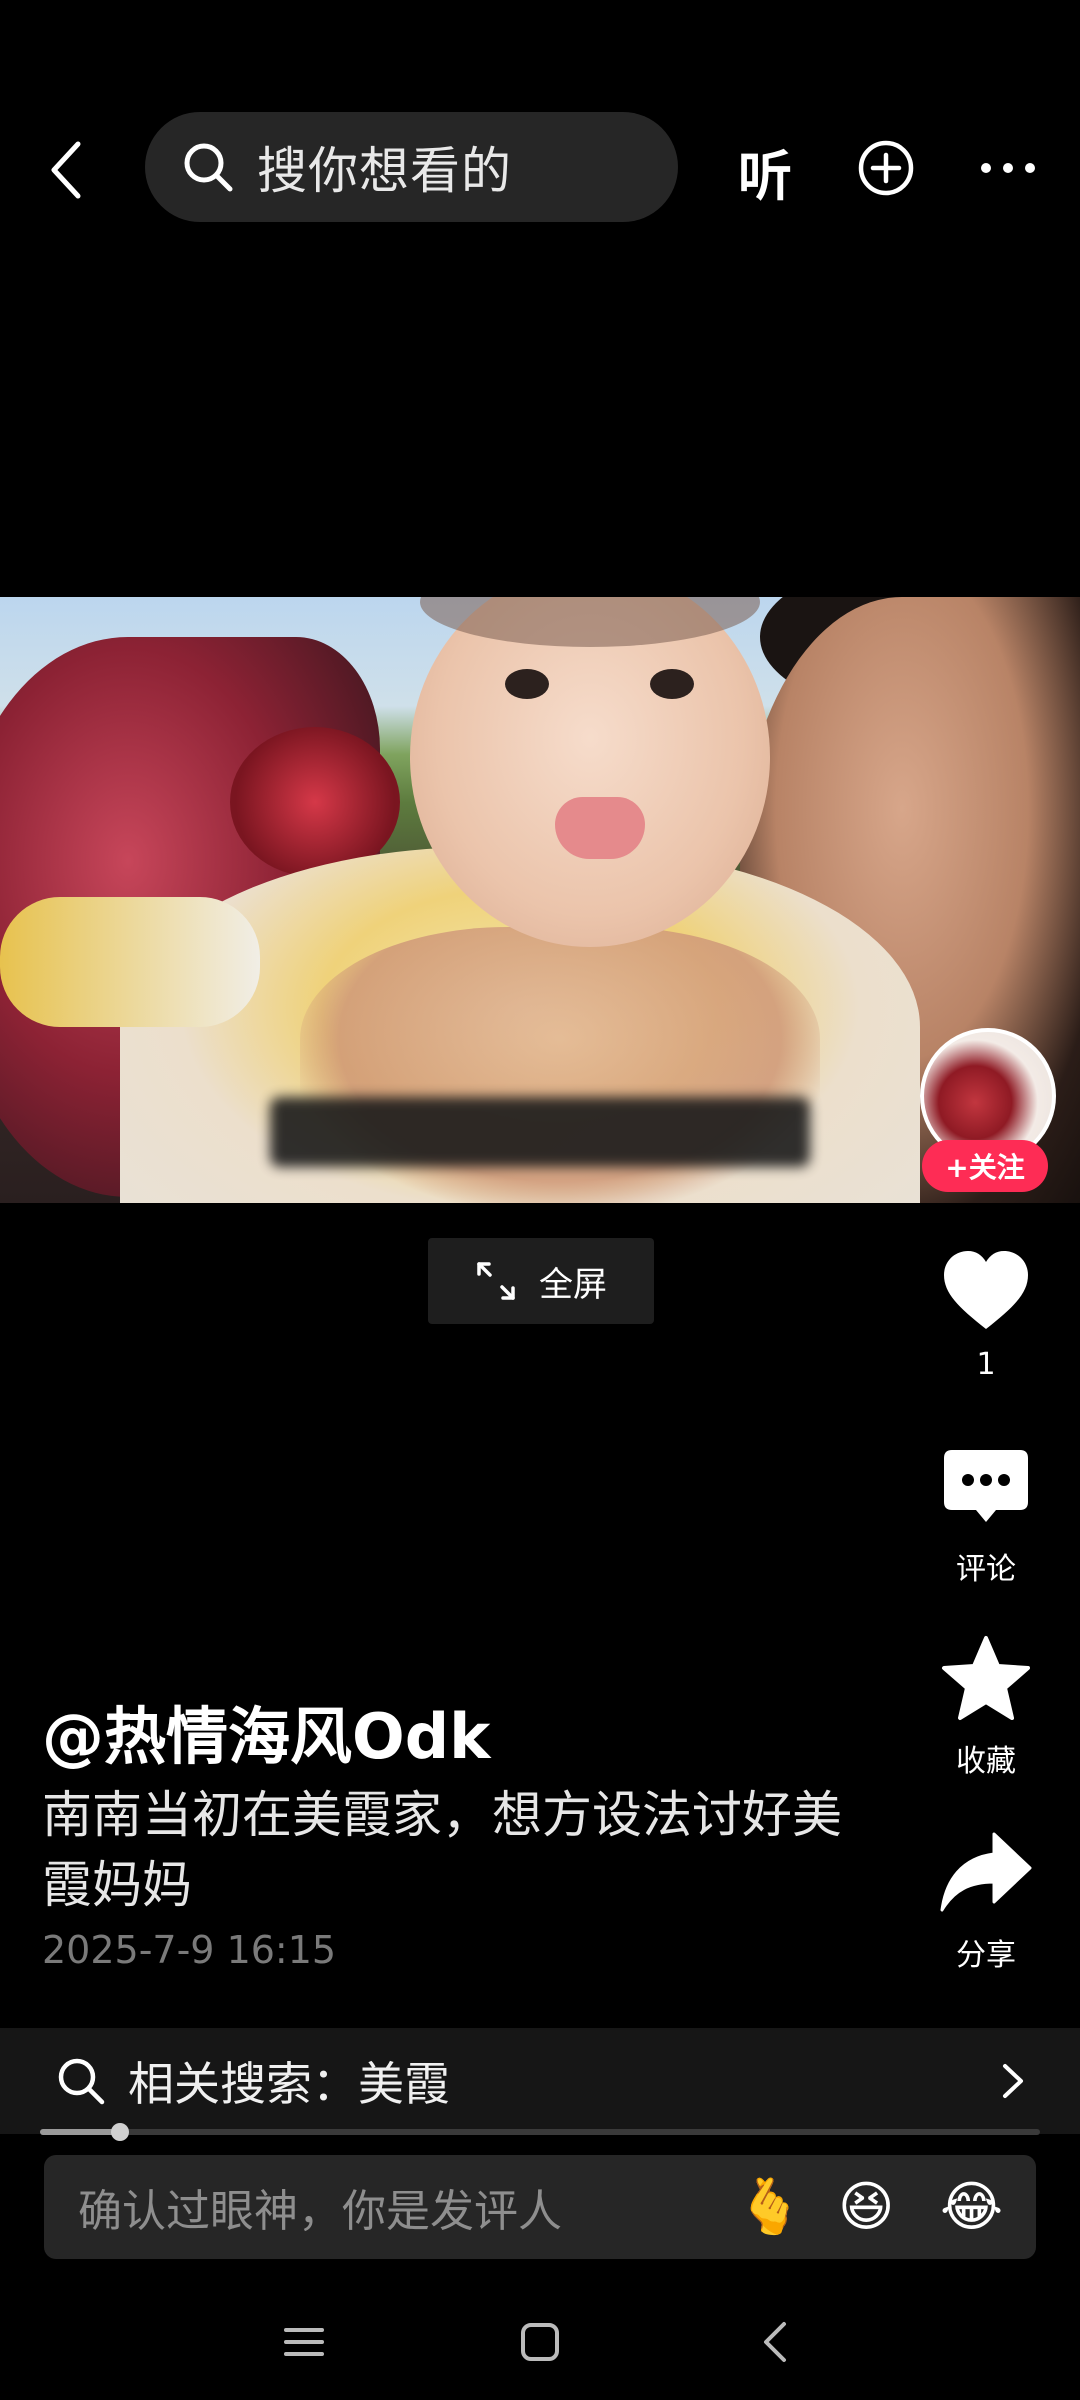 Image resolution: width=1080 pixels, height=2400 pixels. Describe the element at coordinates (266, 1731) in the screenshot. I see `author-name: @热情海风Odk` at that location.